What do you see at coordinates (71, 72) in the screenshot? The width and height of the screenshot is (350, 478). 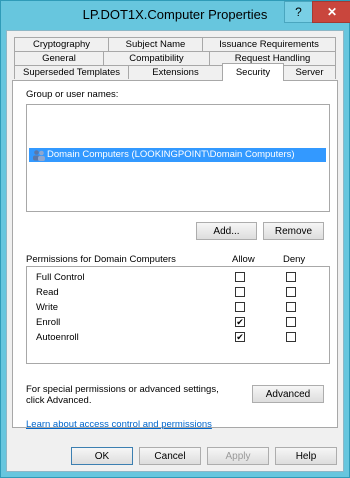 I see `tab-superseded-templates: Superseded Templates` at bounding box center [71, 72].